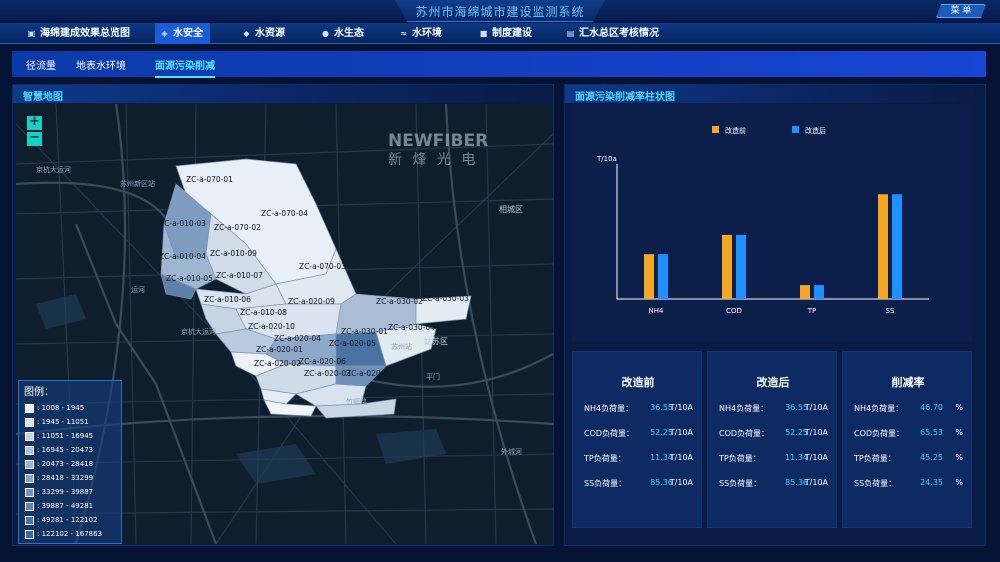  What do you see at coordinates (239, 275) in the screenshot?
I see `zone-label: ZC-a-010-07` at bounding box center [239, 275].